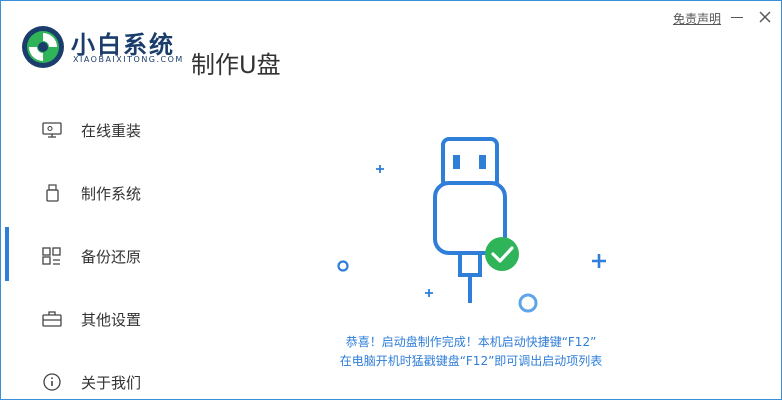 This screenshot has width=782, height=400. What do you see at coordinates (7, 254) in the screenshot?
I see `active-indicator` at bounding box center [7, 254].